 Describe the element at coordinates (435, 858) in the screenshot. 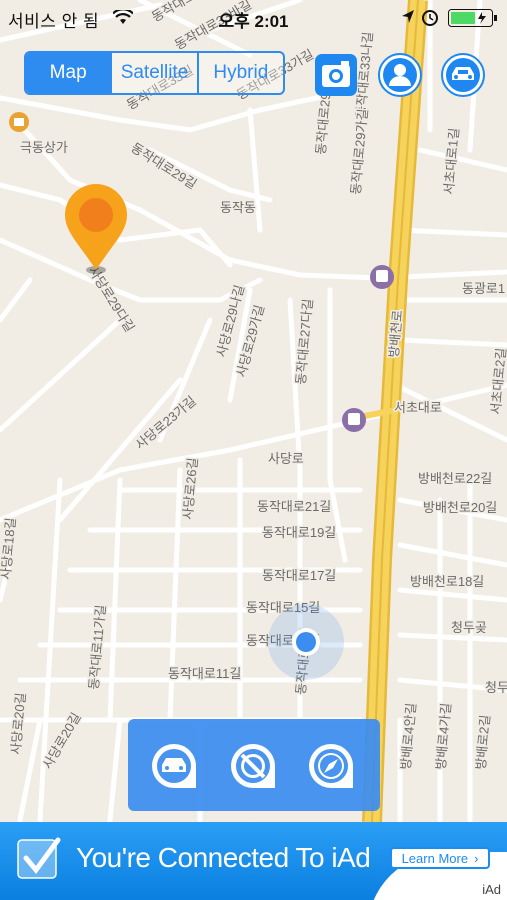

I see `learn-more-label: Learn More` at that location.